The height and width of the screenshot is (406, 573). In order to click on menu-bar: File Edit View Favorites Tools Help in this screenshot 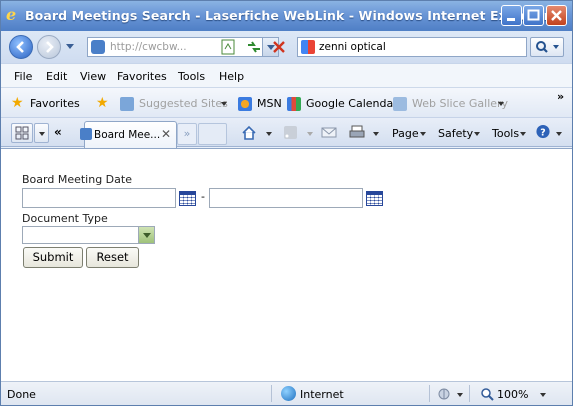, I will do `click(286, 75)`.